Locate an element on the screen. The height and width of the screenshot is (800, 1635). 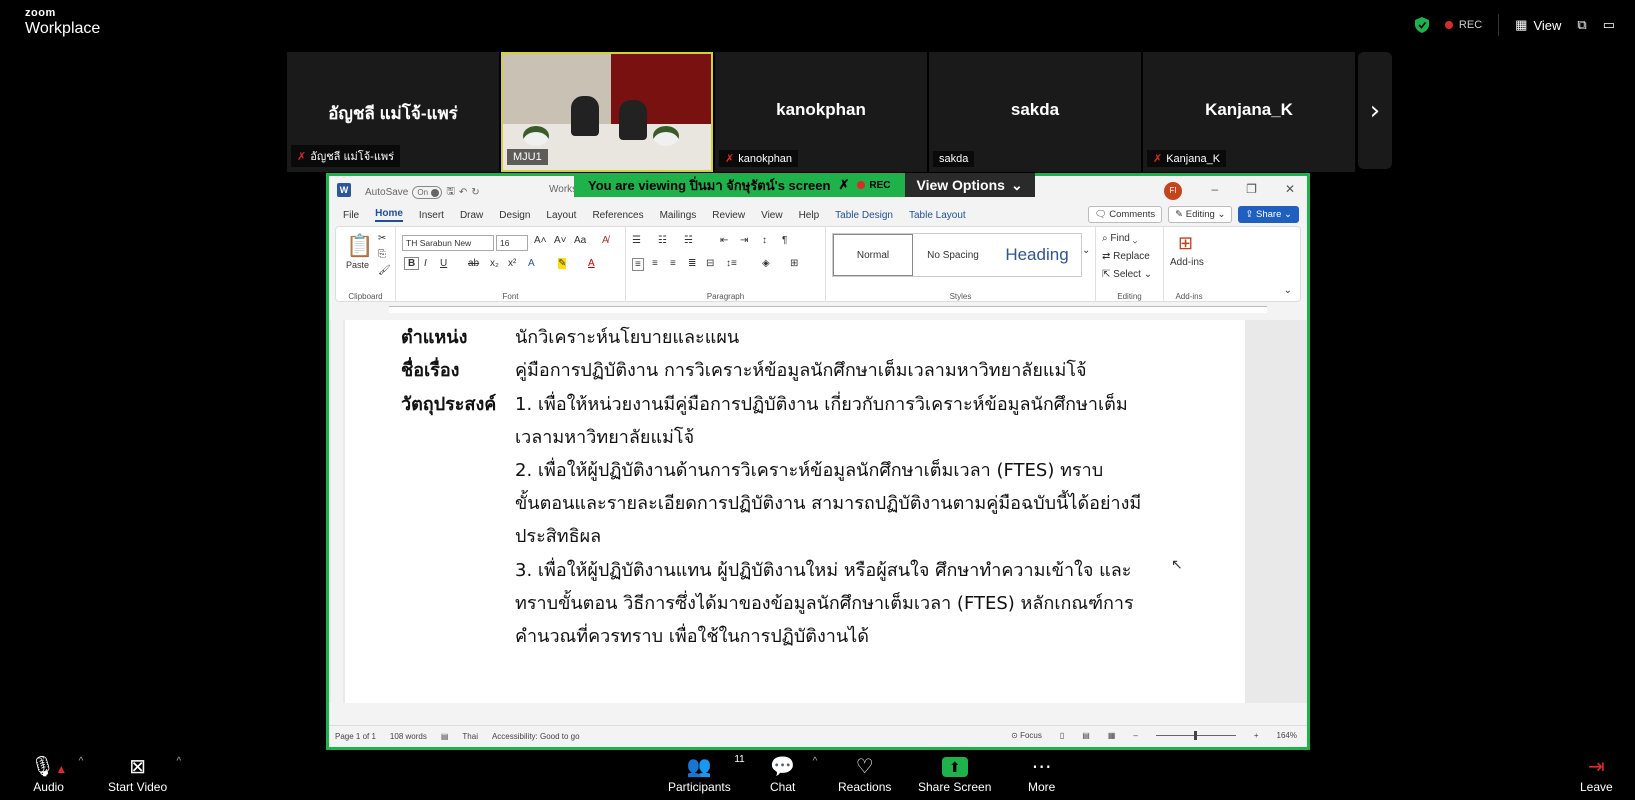
view-button: ▦ View is located at coordinates (1538, 25).